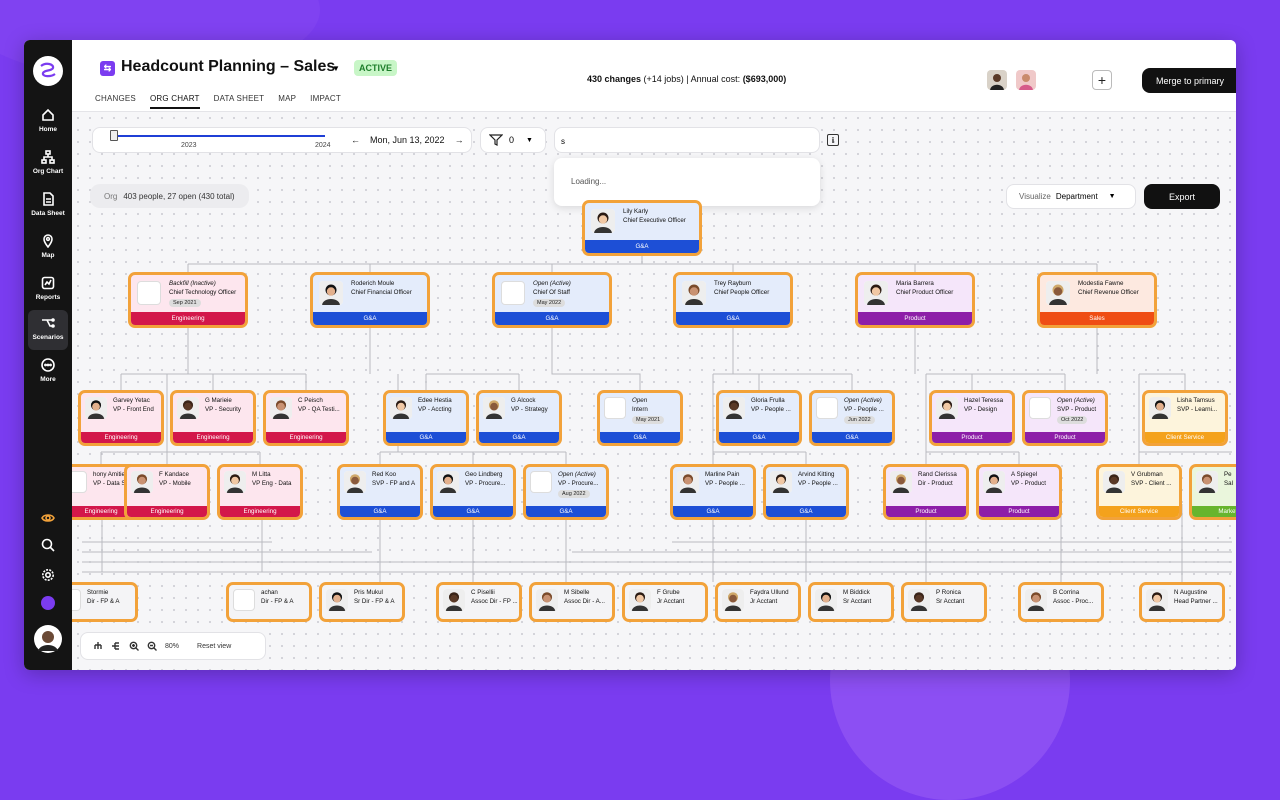 Image resolution: width=1280 pixels, height=800 pixels. I want to click on export-button: Export, so click(1182, 196).